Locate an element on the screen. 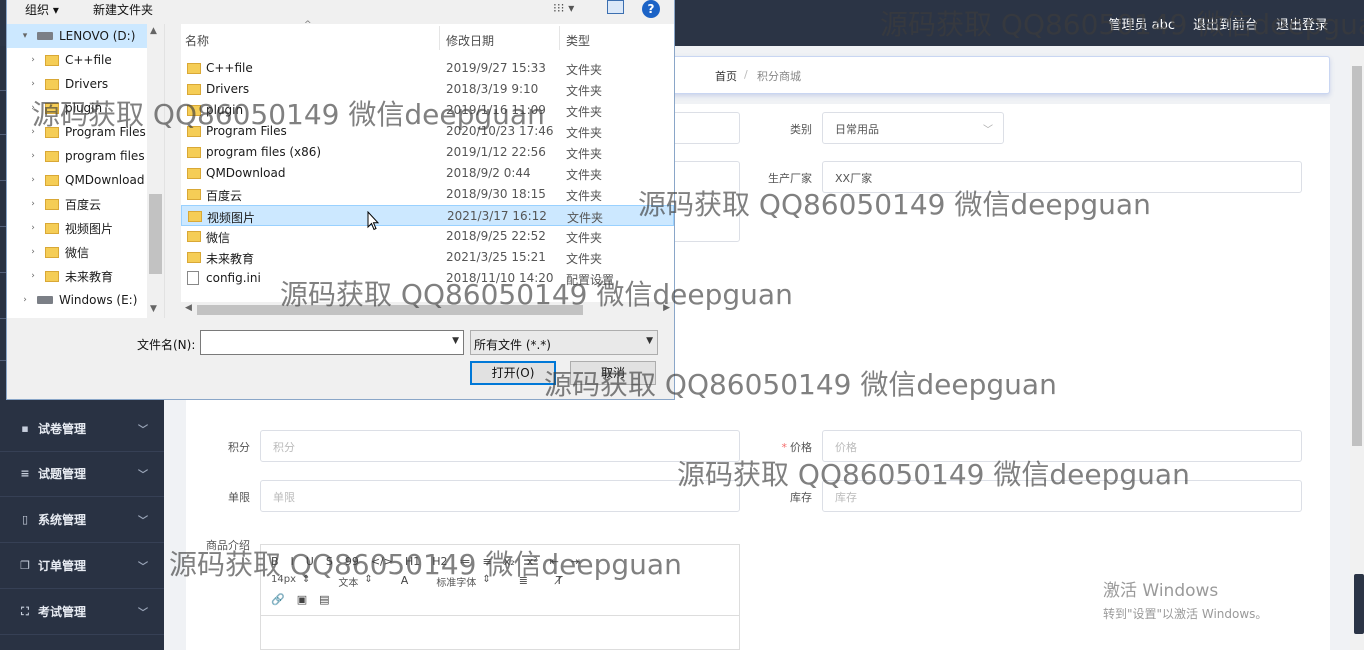 Image resolution: width=1364 pixels, height=650 pixels. chevron-down-icon: ▾ is located at coordinates (25, 36).